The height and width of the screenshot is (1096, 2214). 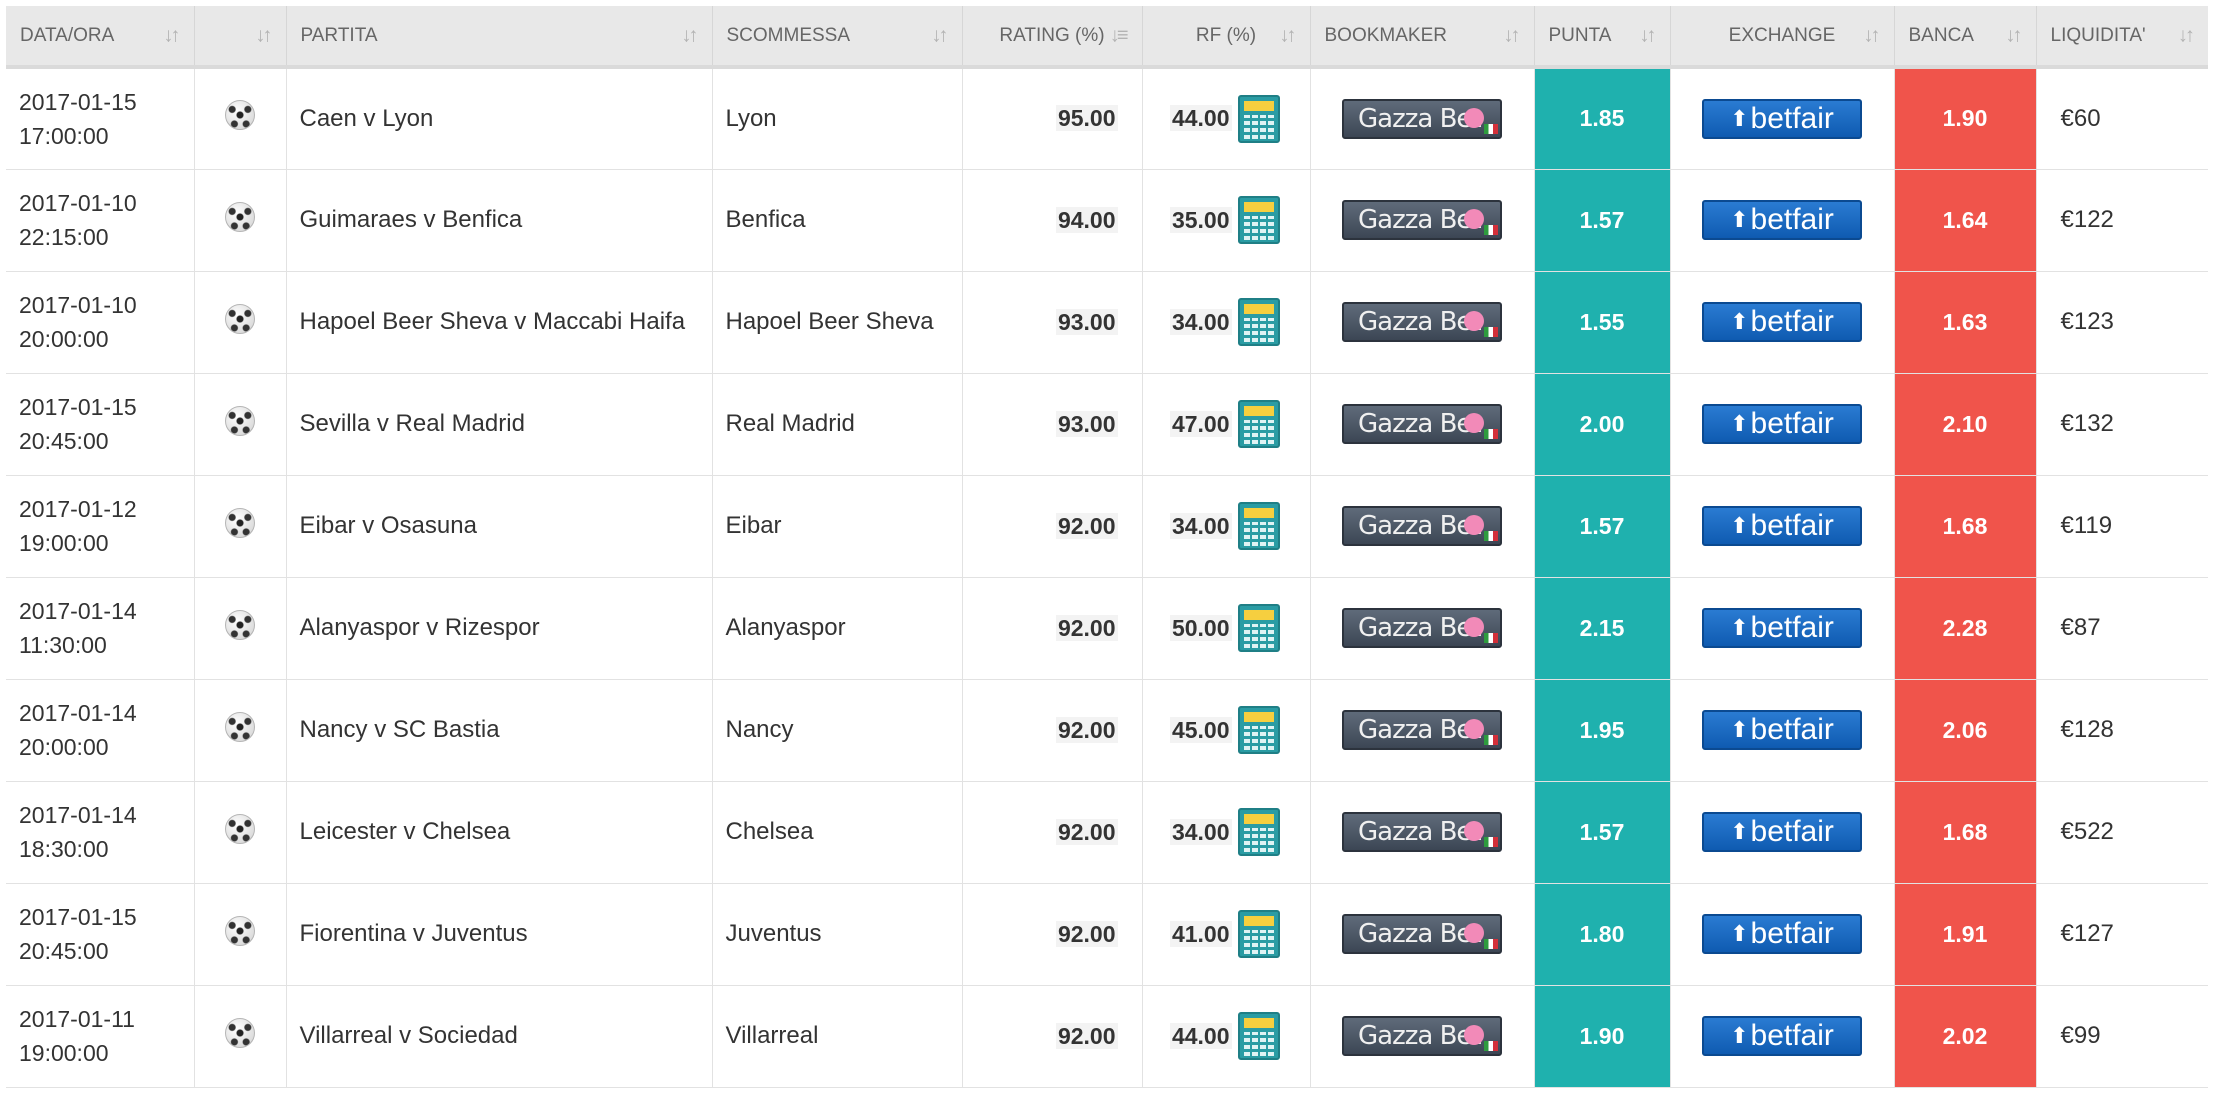 What do you see at coordinates (1781, 37) in the screenshot?
I see `col-header-exchange: EXCHANGE ↓↑` at bounding box center [1781, 37].